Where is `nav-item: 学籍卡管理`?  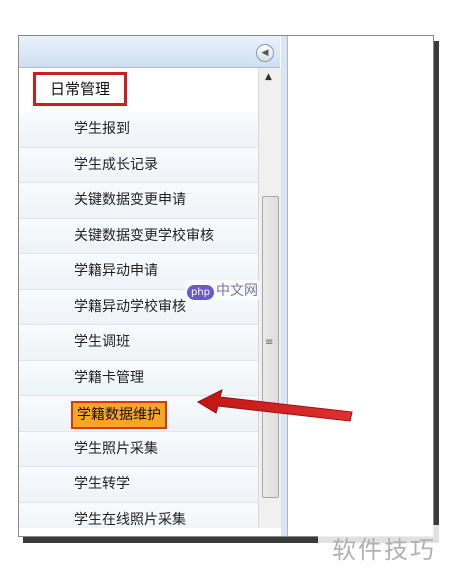
nav-item: 学籍卡管理 is located at coordinates (138, 378).